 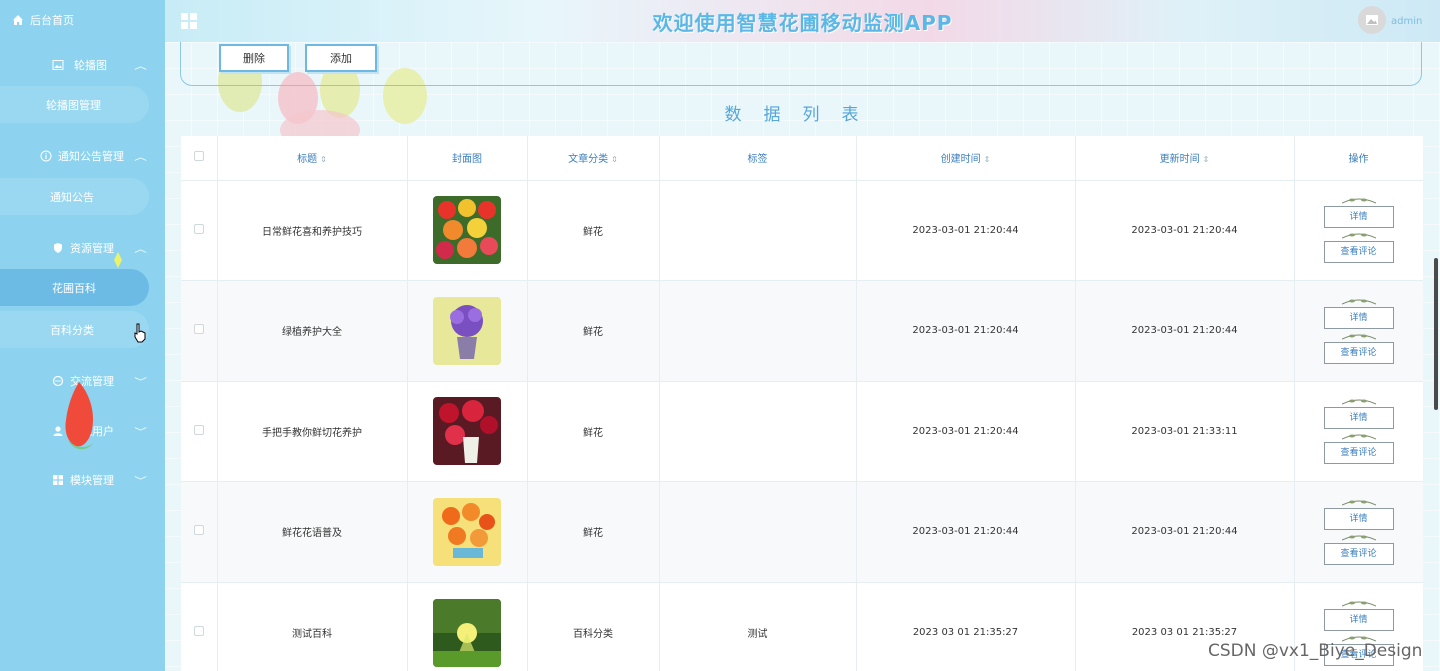 I want to click on column-header-tag: 标签, so click(x=758, y=158).